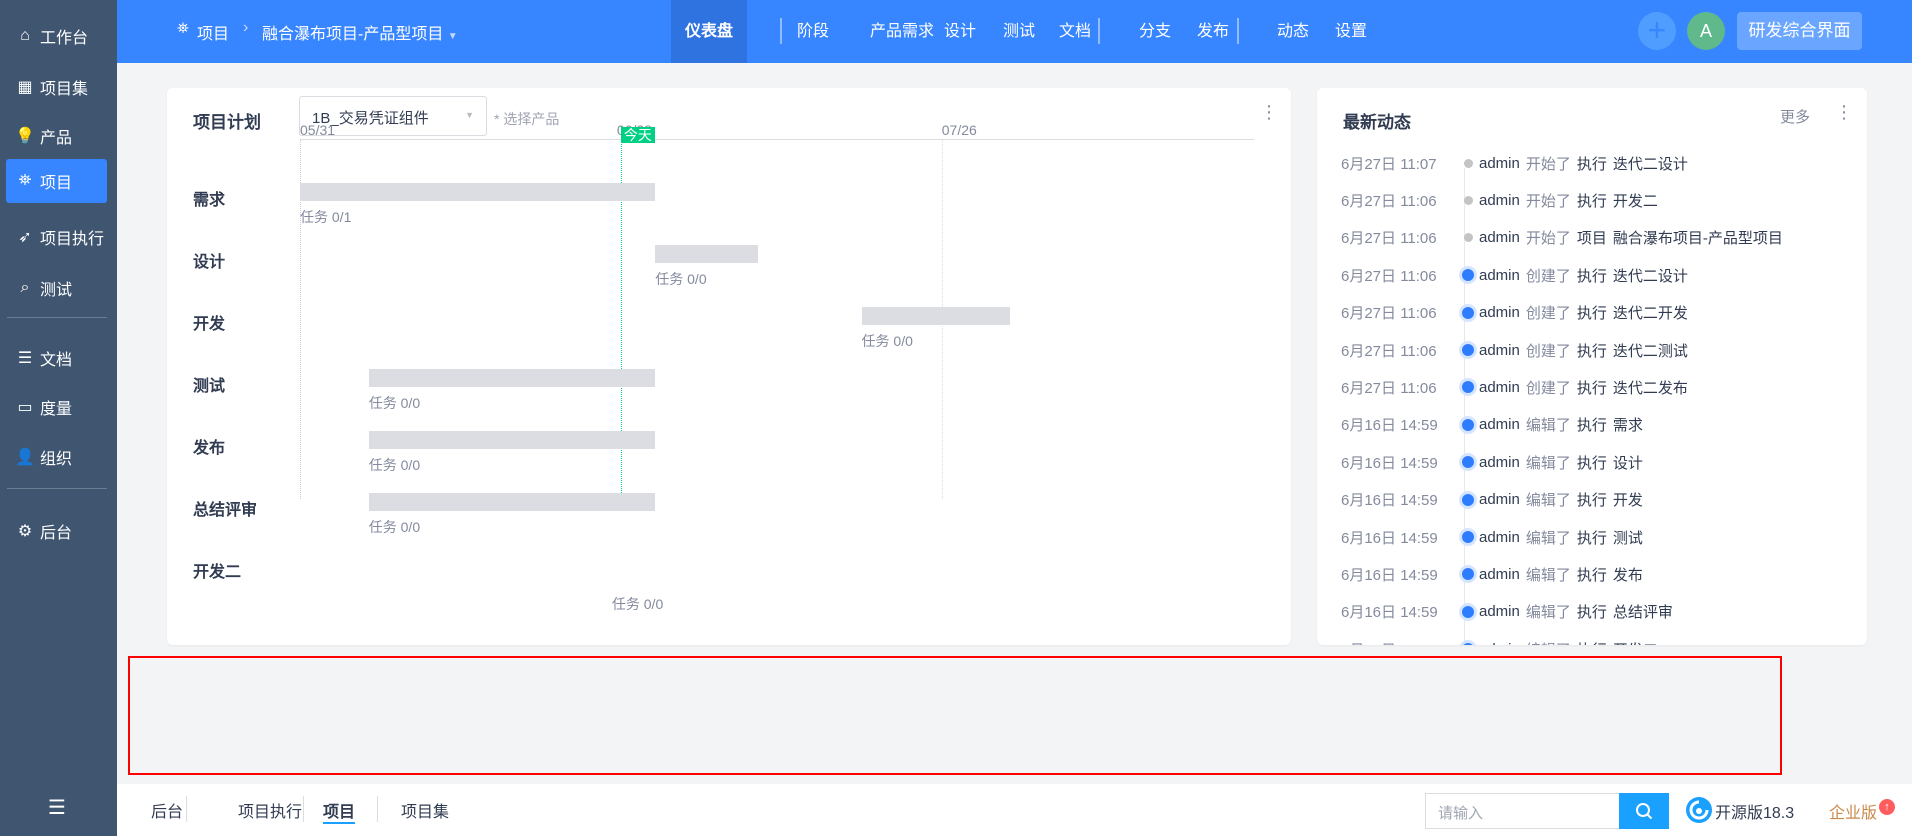  What do you see at coordinates (1628, 424) in the screenshot?
I see `activity-target-link: 需求` at bounding box center [1628, 424].